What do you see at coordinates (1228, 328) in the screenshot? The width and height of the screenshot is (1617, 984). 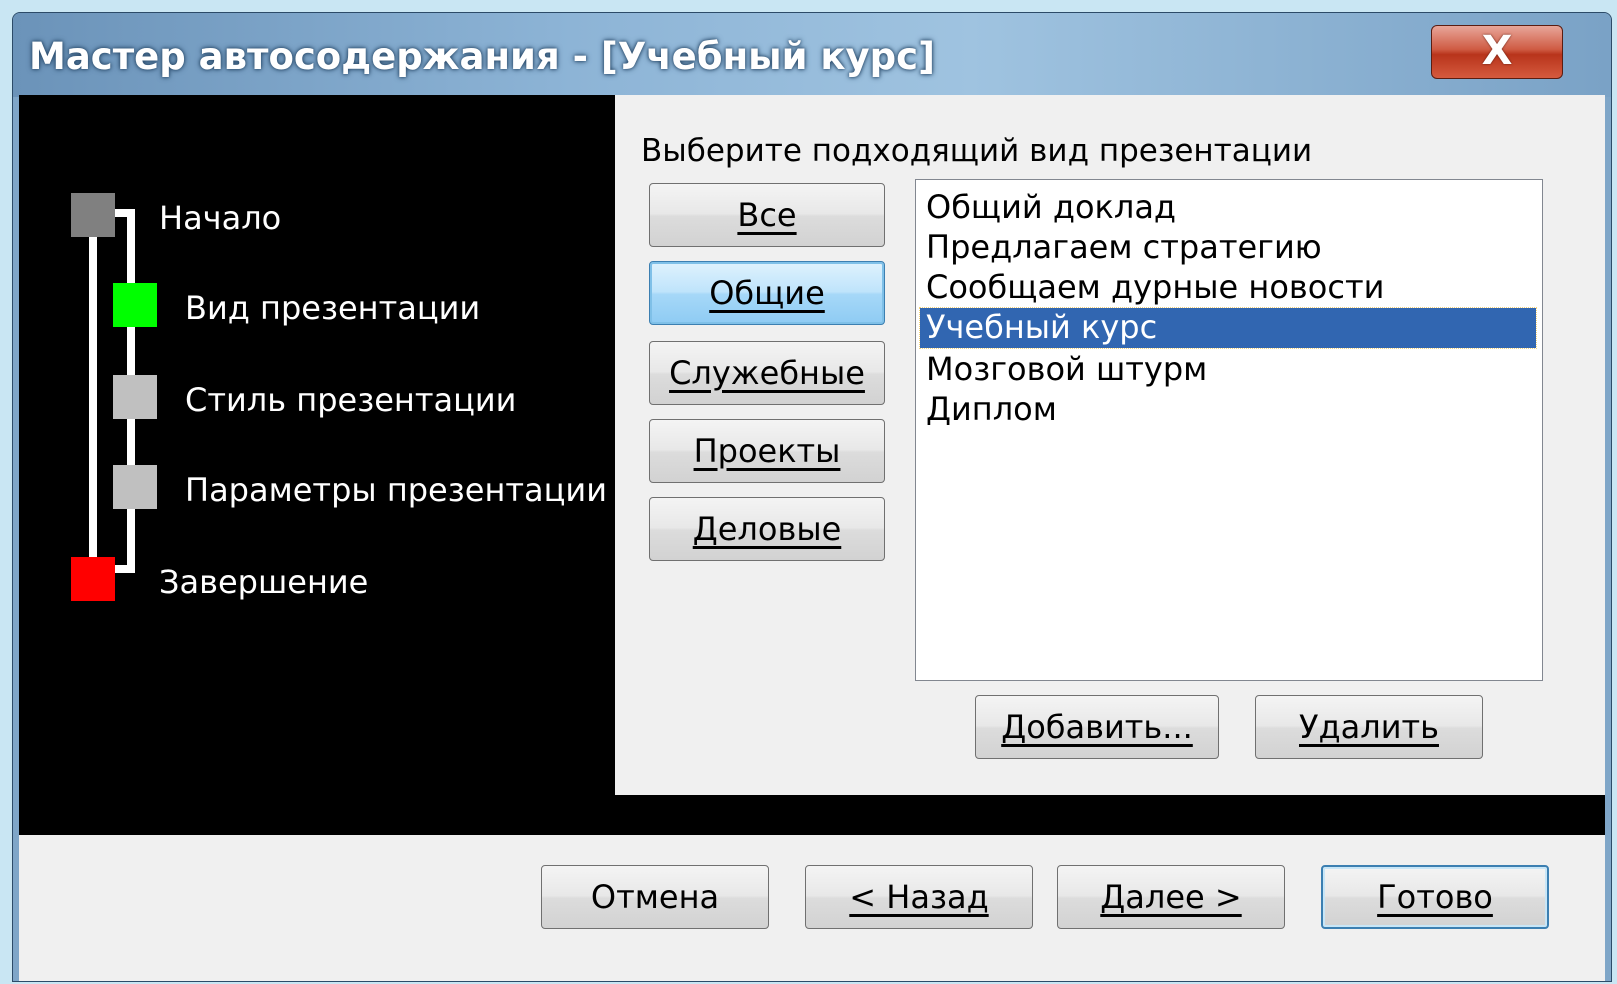 I see `list-item-selected: Учебный курс` at bounding box center [1228, 328].